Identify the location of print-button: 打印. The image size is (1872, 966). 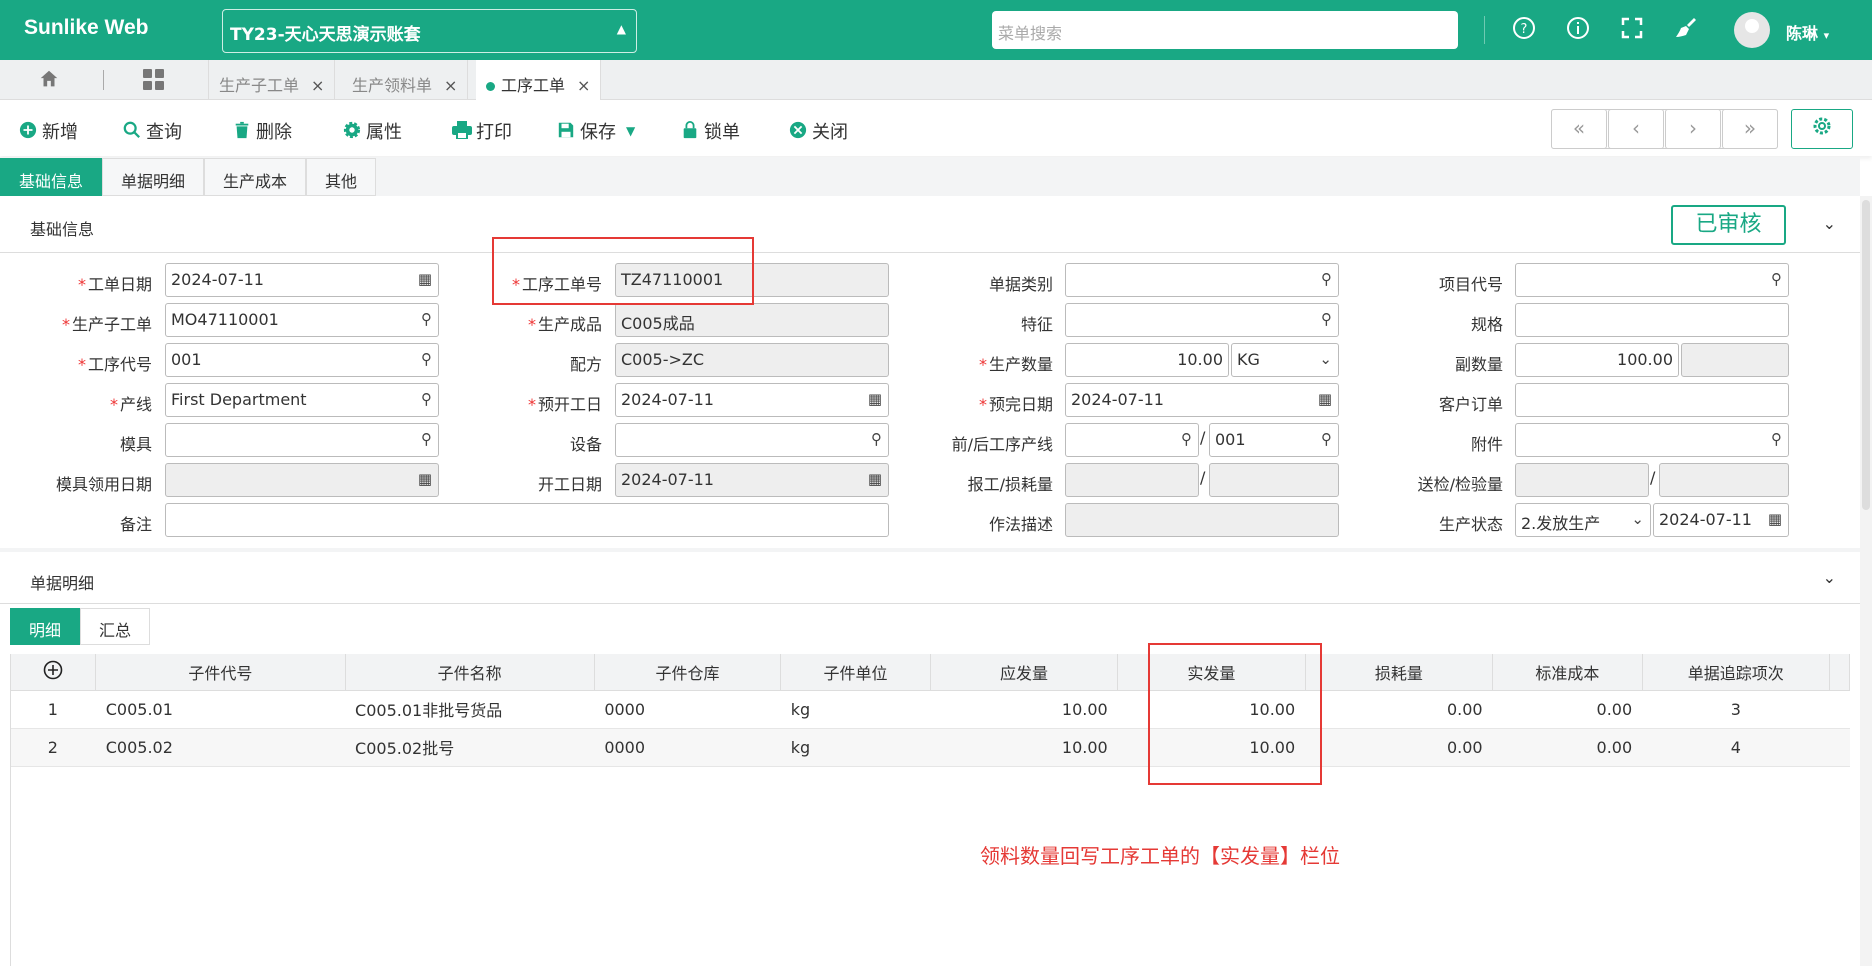
(482, 131).